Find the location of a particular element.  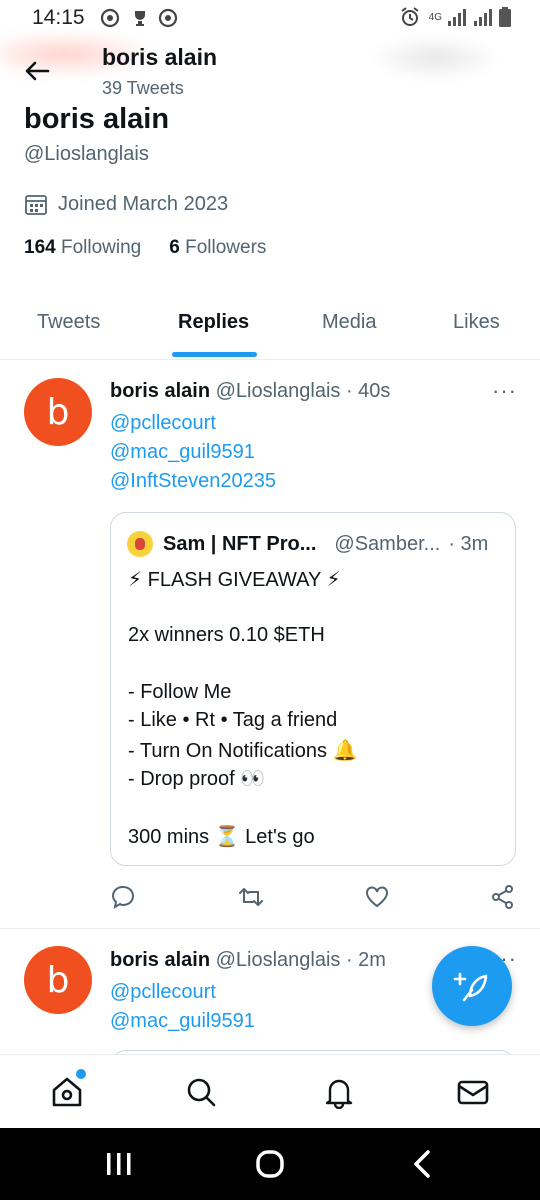

battery-icon is located at coordinates (505, 17).